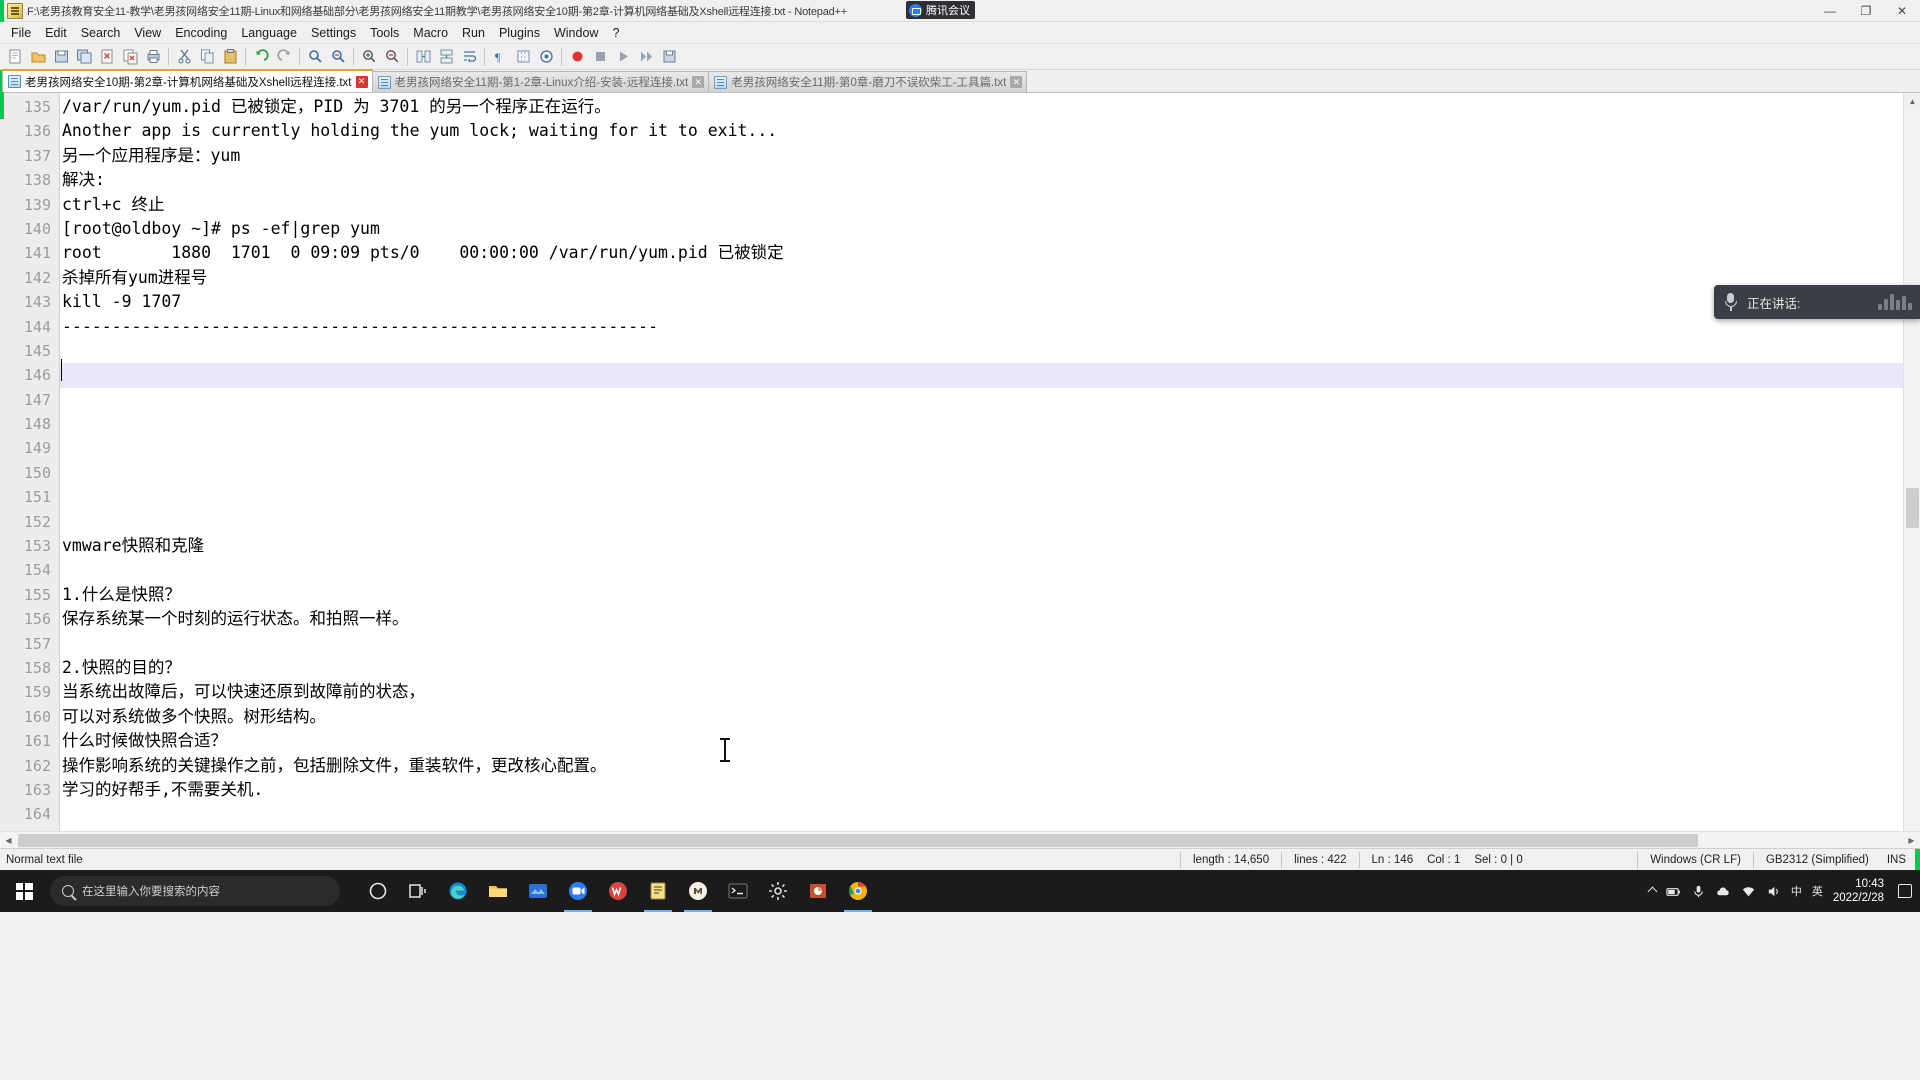 This screenshot has height=1080, width=1920. Describe the element at coordinates (201, 33) in the screenshot. I see `menu-item-encoding: Encoding` at that location.